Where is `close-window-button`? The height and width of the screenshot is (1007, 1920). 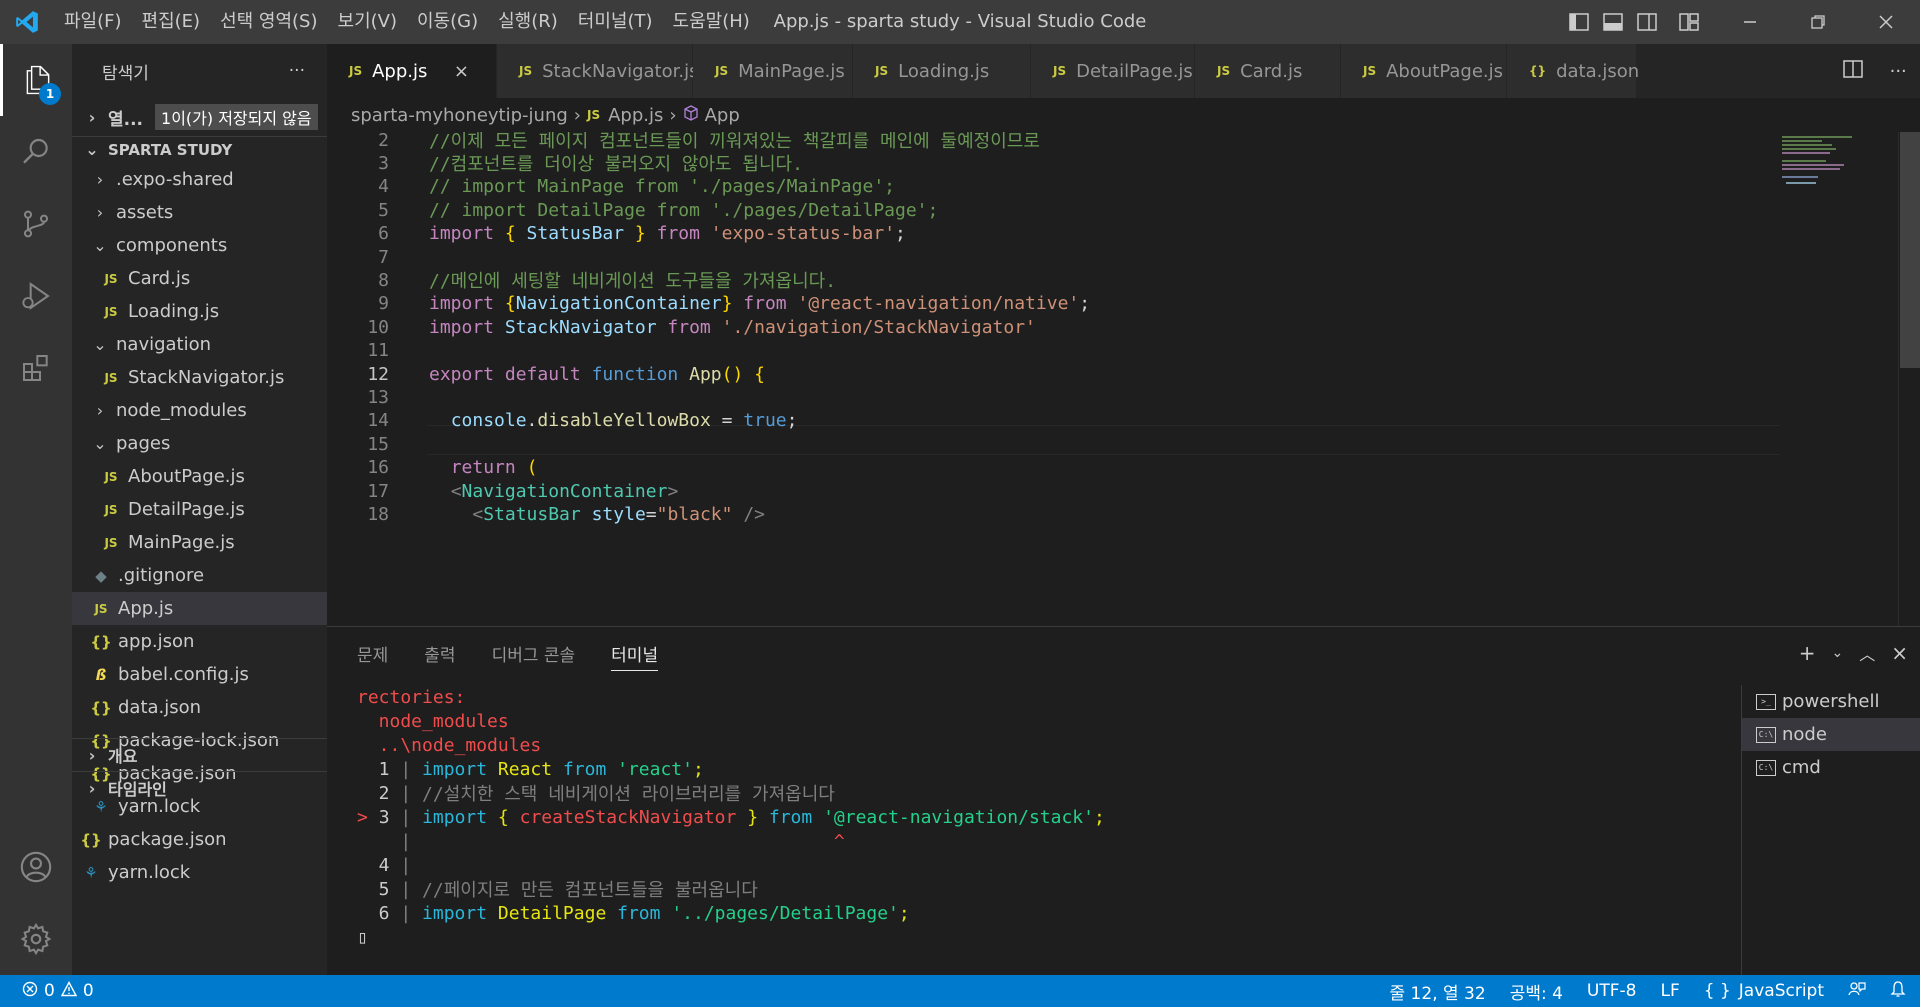 close-window-button is located at coordinates (1886, 22).